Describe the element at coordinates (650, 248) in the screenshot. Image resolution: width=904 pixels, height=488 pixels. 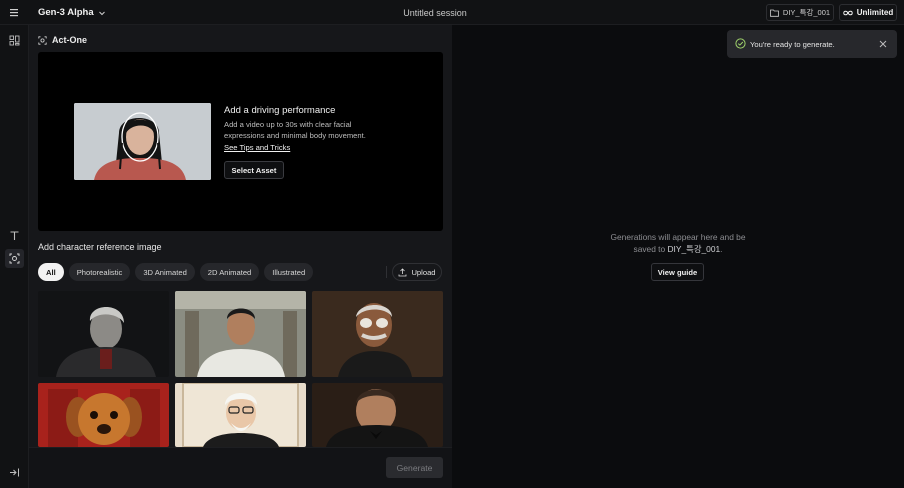
I see `empty-state-prefix: saved to` at that location.